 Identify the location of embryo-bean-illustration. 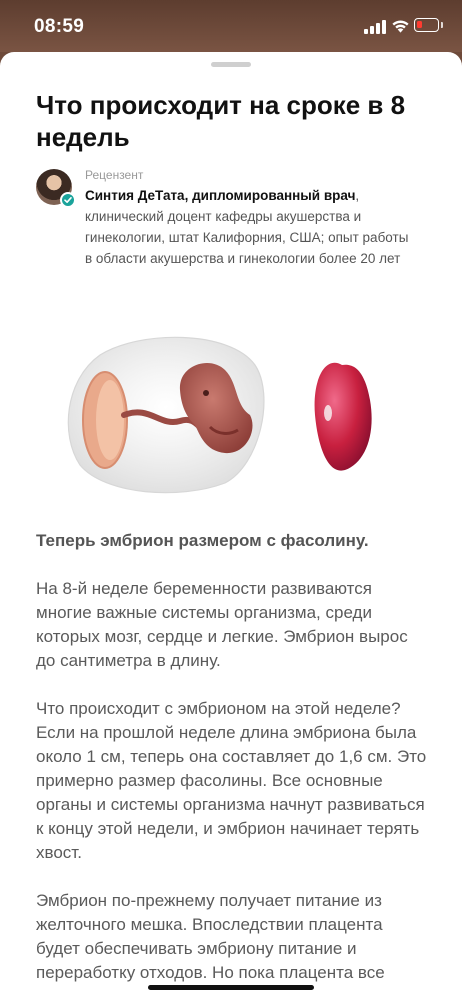
(219, 415).